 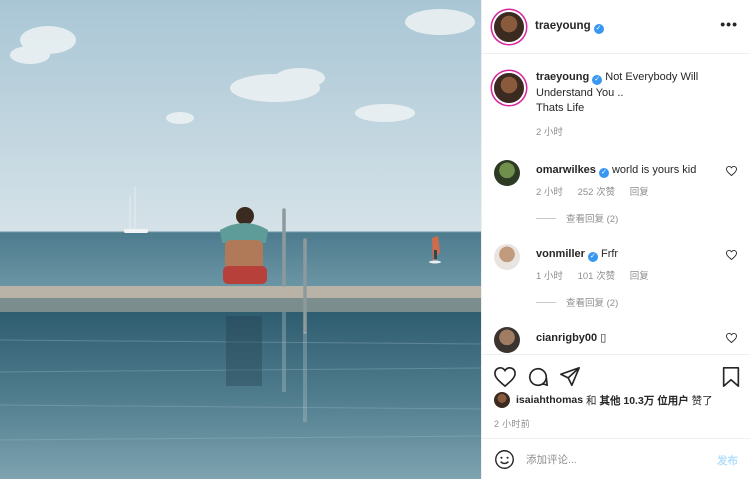 I want to click on caption-text-line2: Understand You .., so click(x=580, y=92).